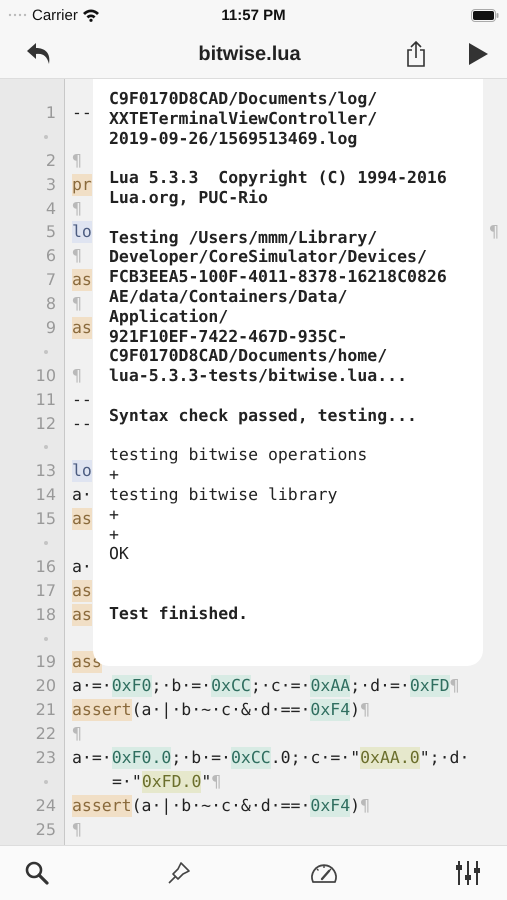  What do you see at coordinates (243, 118) in the screenshot?
I see `console-text: C9F0170D8CAD/Documents/log/ XXTETerminalViewController/ 2019-09-26/1569513469.log` at bounding box center [243, 118].